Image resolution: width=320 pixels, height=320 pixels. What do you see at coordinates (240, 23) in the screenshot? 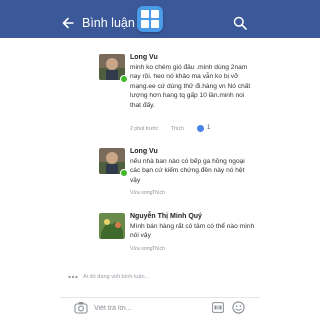
I see `search-icon` at bounding box center [240, 23].